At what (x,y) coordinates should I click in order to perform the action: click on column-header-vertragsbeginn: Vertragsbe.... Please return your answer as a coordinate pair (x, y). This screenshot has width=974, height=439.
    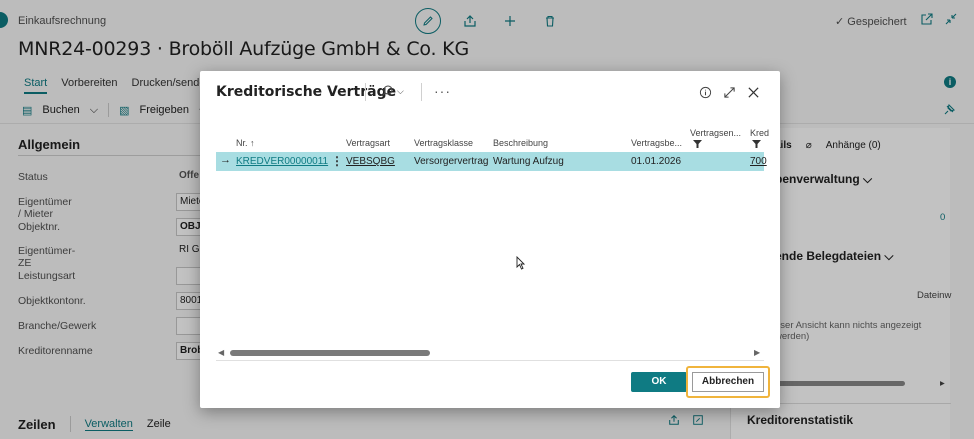
    Looking at the image, I should click on (656, 143).